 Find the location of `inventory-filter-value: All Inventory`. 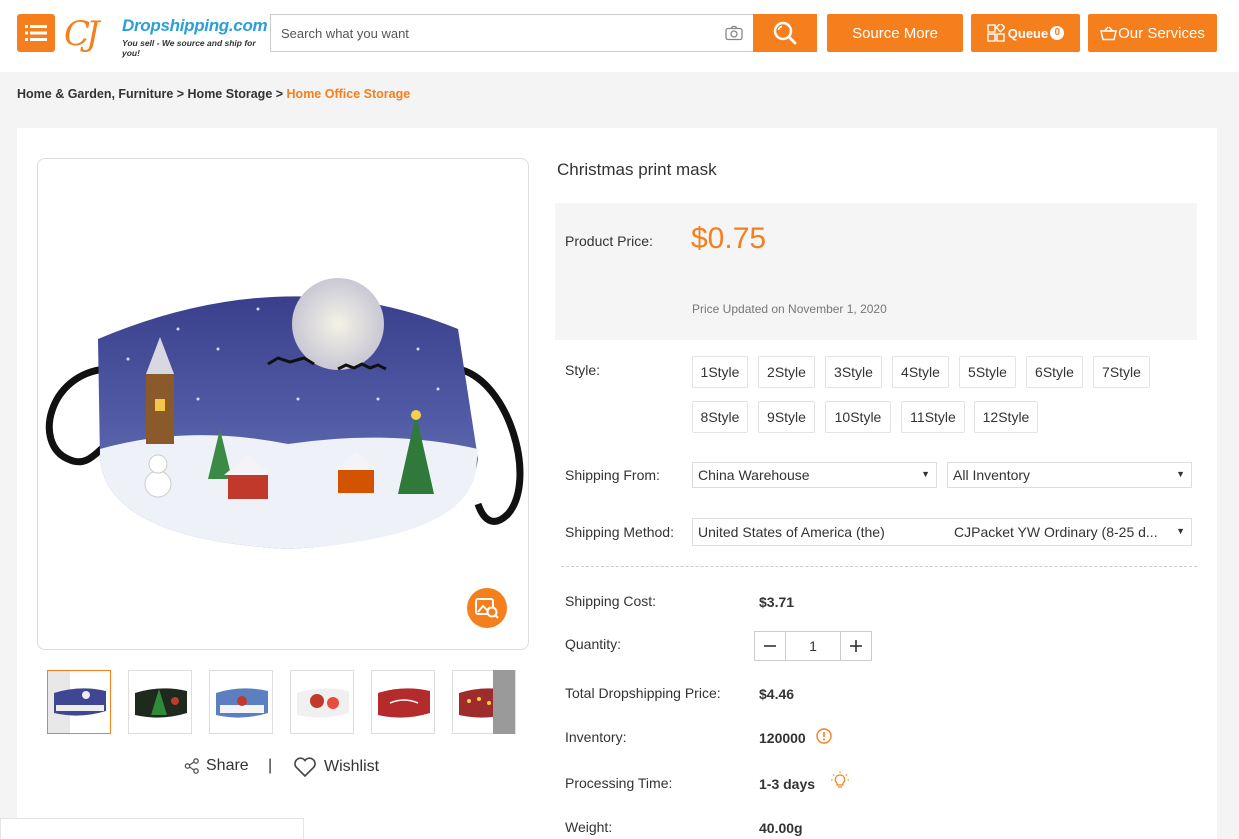

inventory-filter-value: All Inventory is located at coordinates (992, 475).